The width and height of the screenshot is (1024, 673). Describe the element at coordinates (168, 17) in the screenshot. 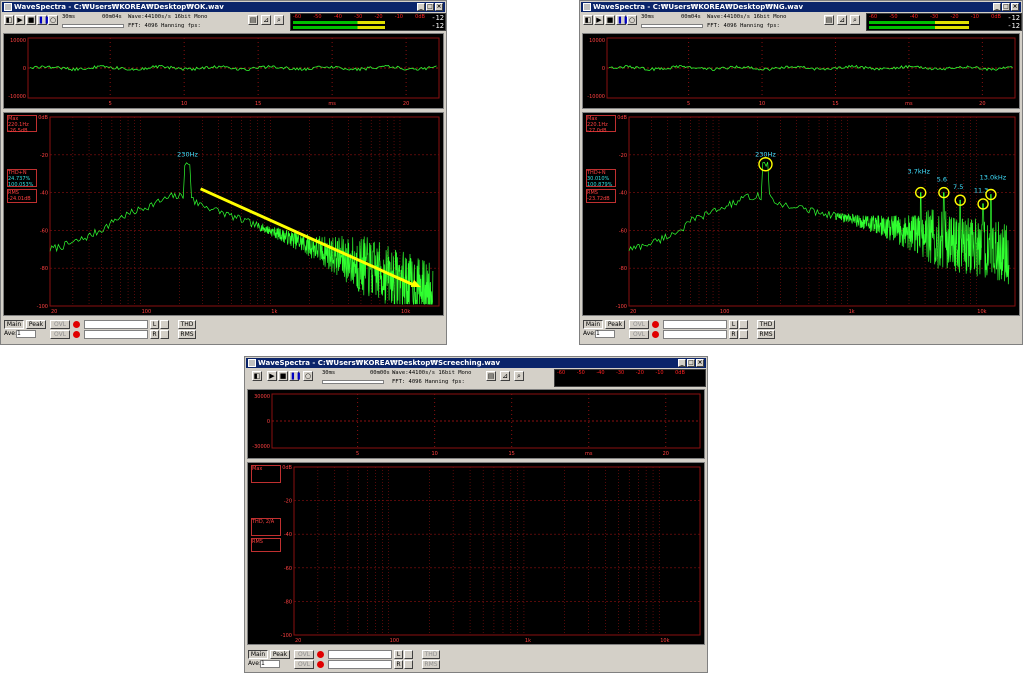

I see `wave-info: Wave:44100s/s 16bit Mono` at that location.